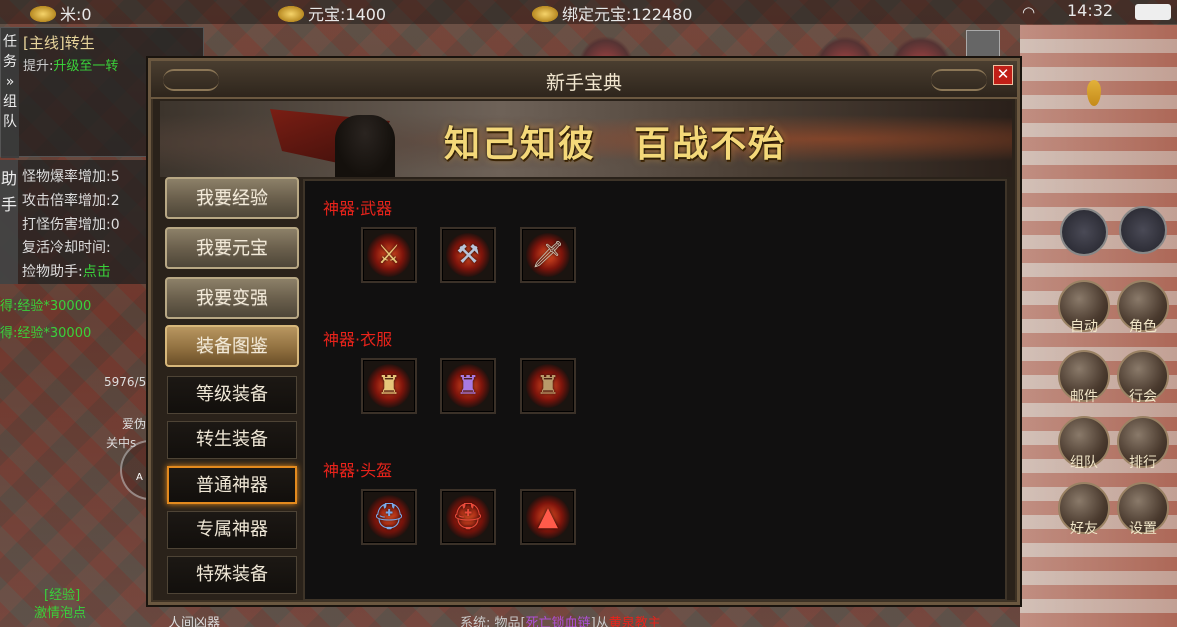 The image size is (1177, 627). What do you see at coordinates (358, 208) in the screenshot?
I see `section-title: 神器·武器` at bounding box center [358, 208].